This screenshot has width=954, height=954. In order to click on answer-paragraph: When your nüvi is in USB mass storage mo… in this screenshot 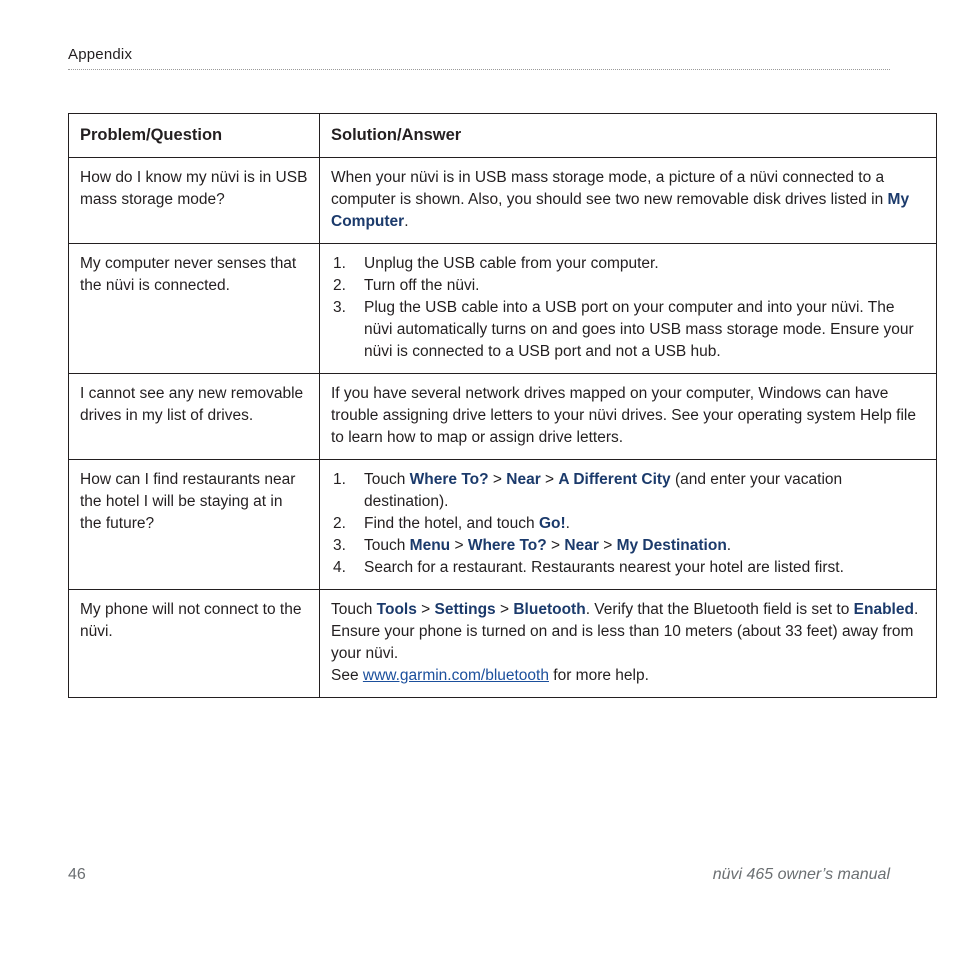, I will do `click(628, 200)`.